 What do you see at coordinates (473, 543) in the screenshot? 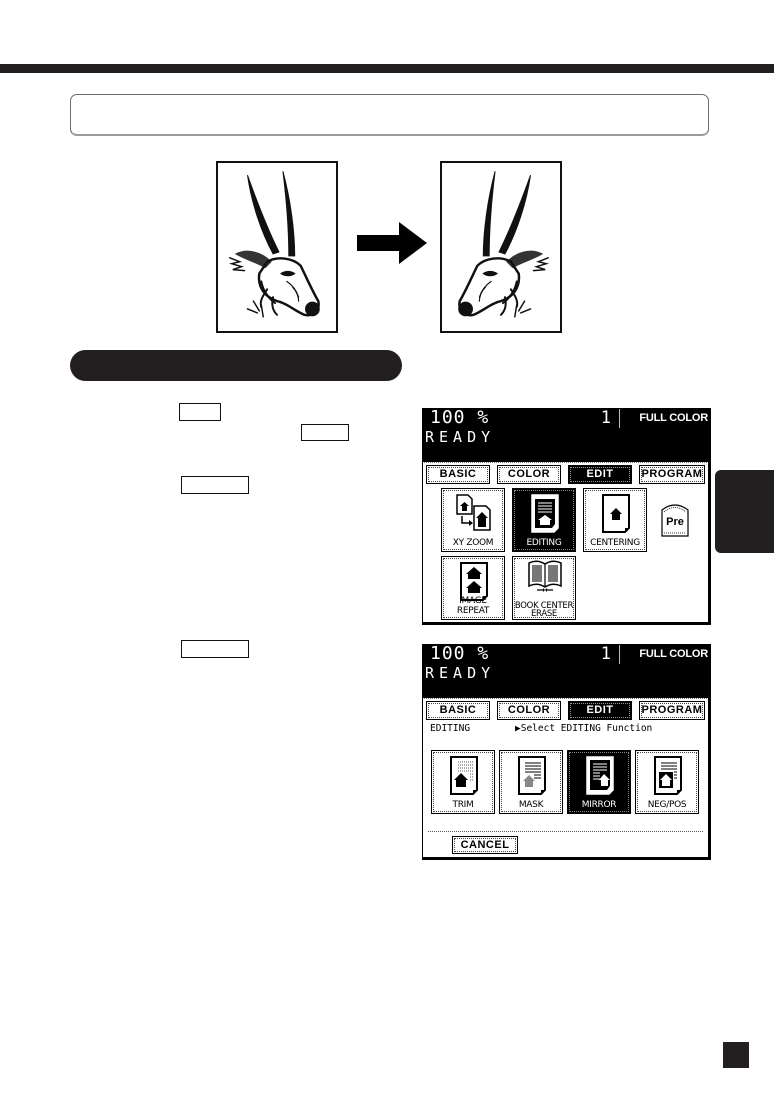
I see `xy-zoom-label: XY ZOOM` at bounding box center [473, 543].